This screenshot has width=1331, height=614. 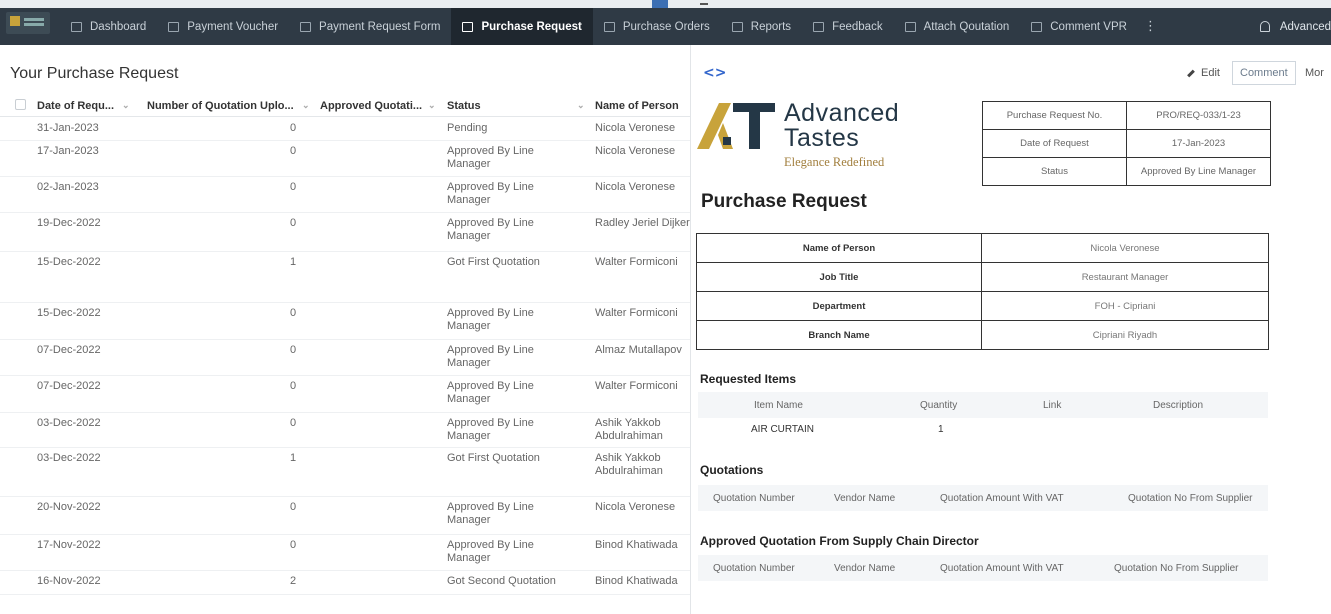 I want to click on nav-feedback: Feedback, so click(x=848, y=26).